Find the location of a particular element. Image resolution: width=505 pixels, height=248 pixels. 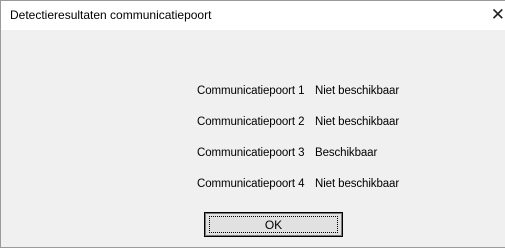

title-bar: Detectieresultaten communicatiepoort ✕ is located at coordinates (253, 15).